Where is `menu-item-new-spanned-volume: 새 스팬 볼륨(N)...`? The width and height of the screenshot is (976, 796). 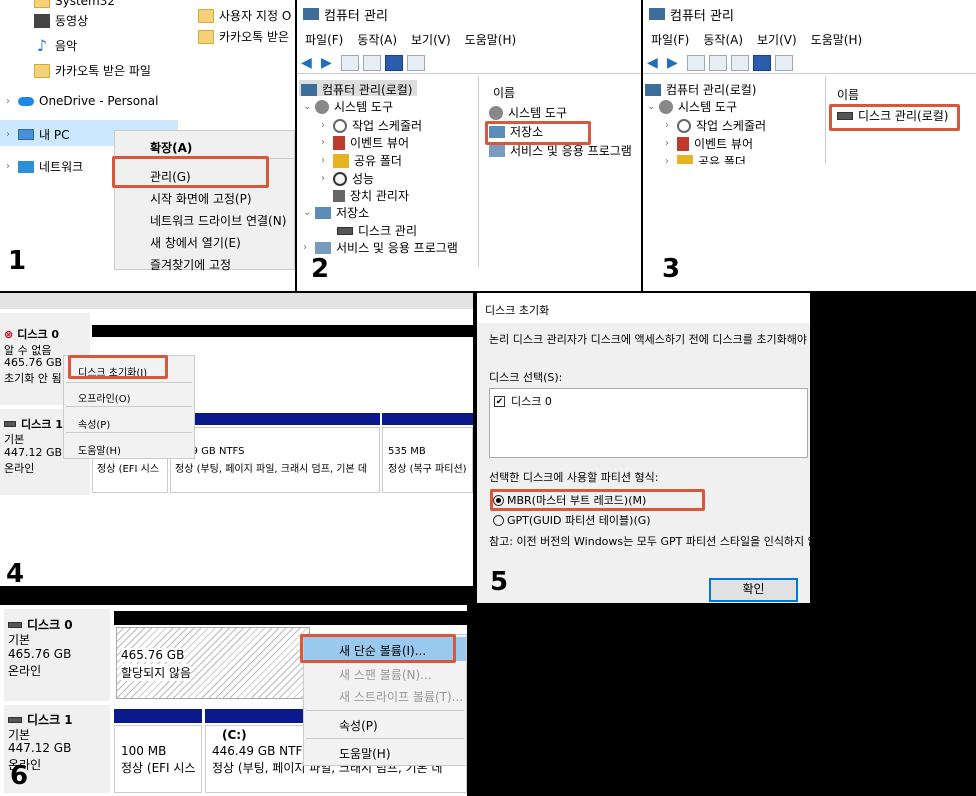 menu-item-new-spanned-volume: 새 스팬 볼륨(N)... is located at coordinates (385, 674).